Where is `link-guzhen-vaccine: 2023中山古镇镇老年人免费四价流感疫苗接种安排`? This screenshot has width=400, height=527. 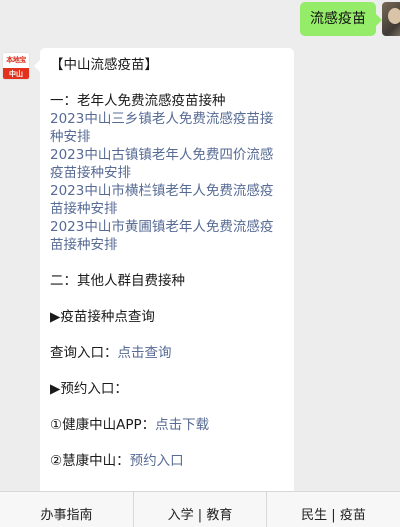 link-guzhen-vaccine: 2023中山古镇镇老年人免费四价流感疫苗接种安排 is located at coordinates (168, 164).